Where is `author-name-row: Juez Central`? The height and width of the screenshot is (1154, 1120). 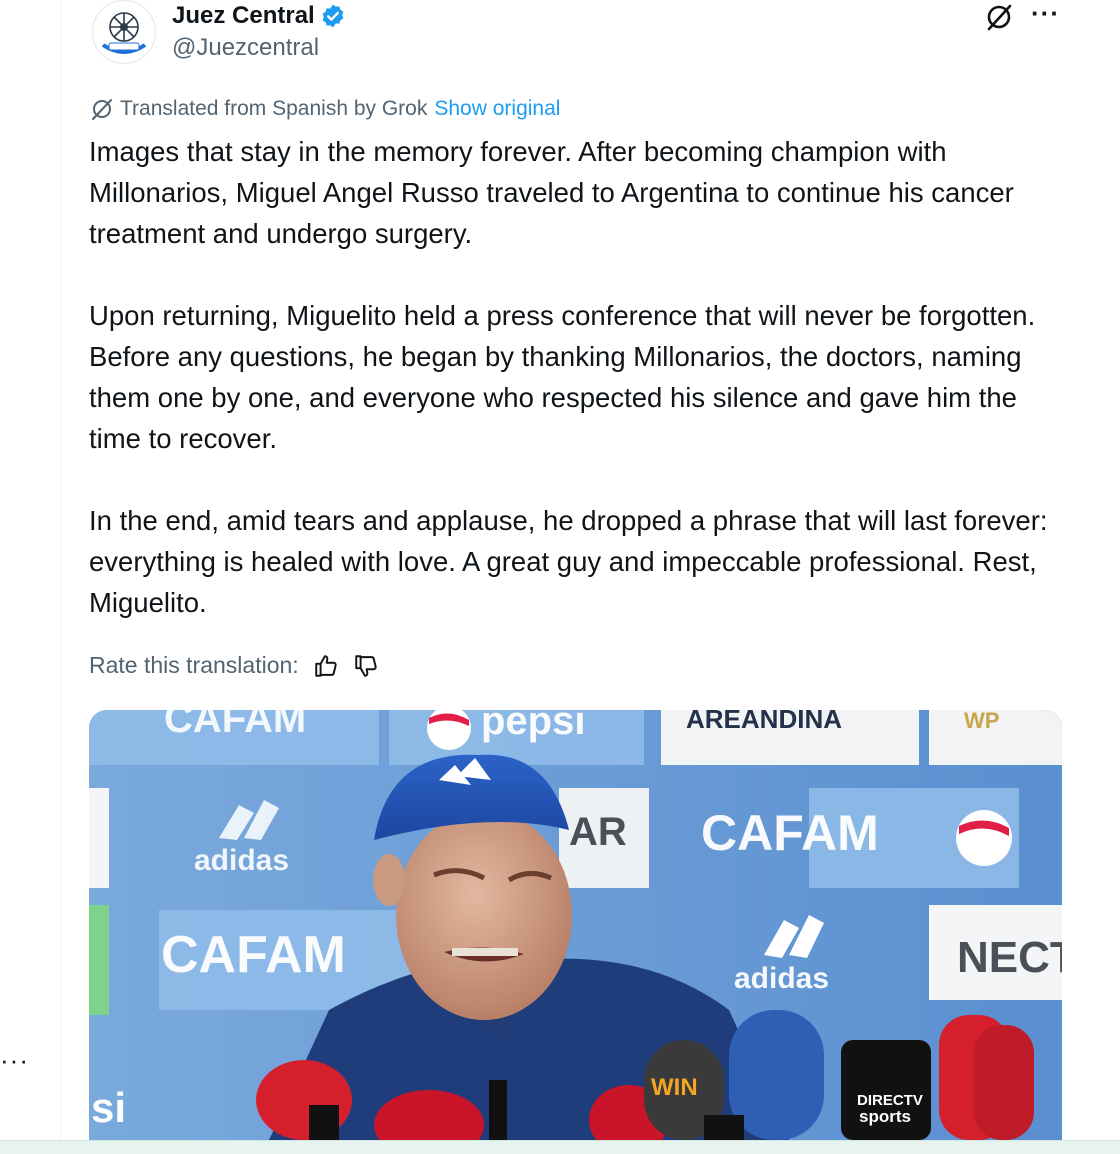
author-name-row: Juez Central is located at coordinates (259, 16).